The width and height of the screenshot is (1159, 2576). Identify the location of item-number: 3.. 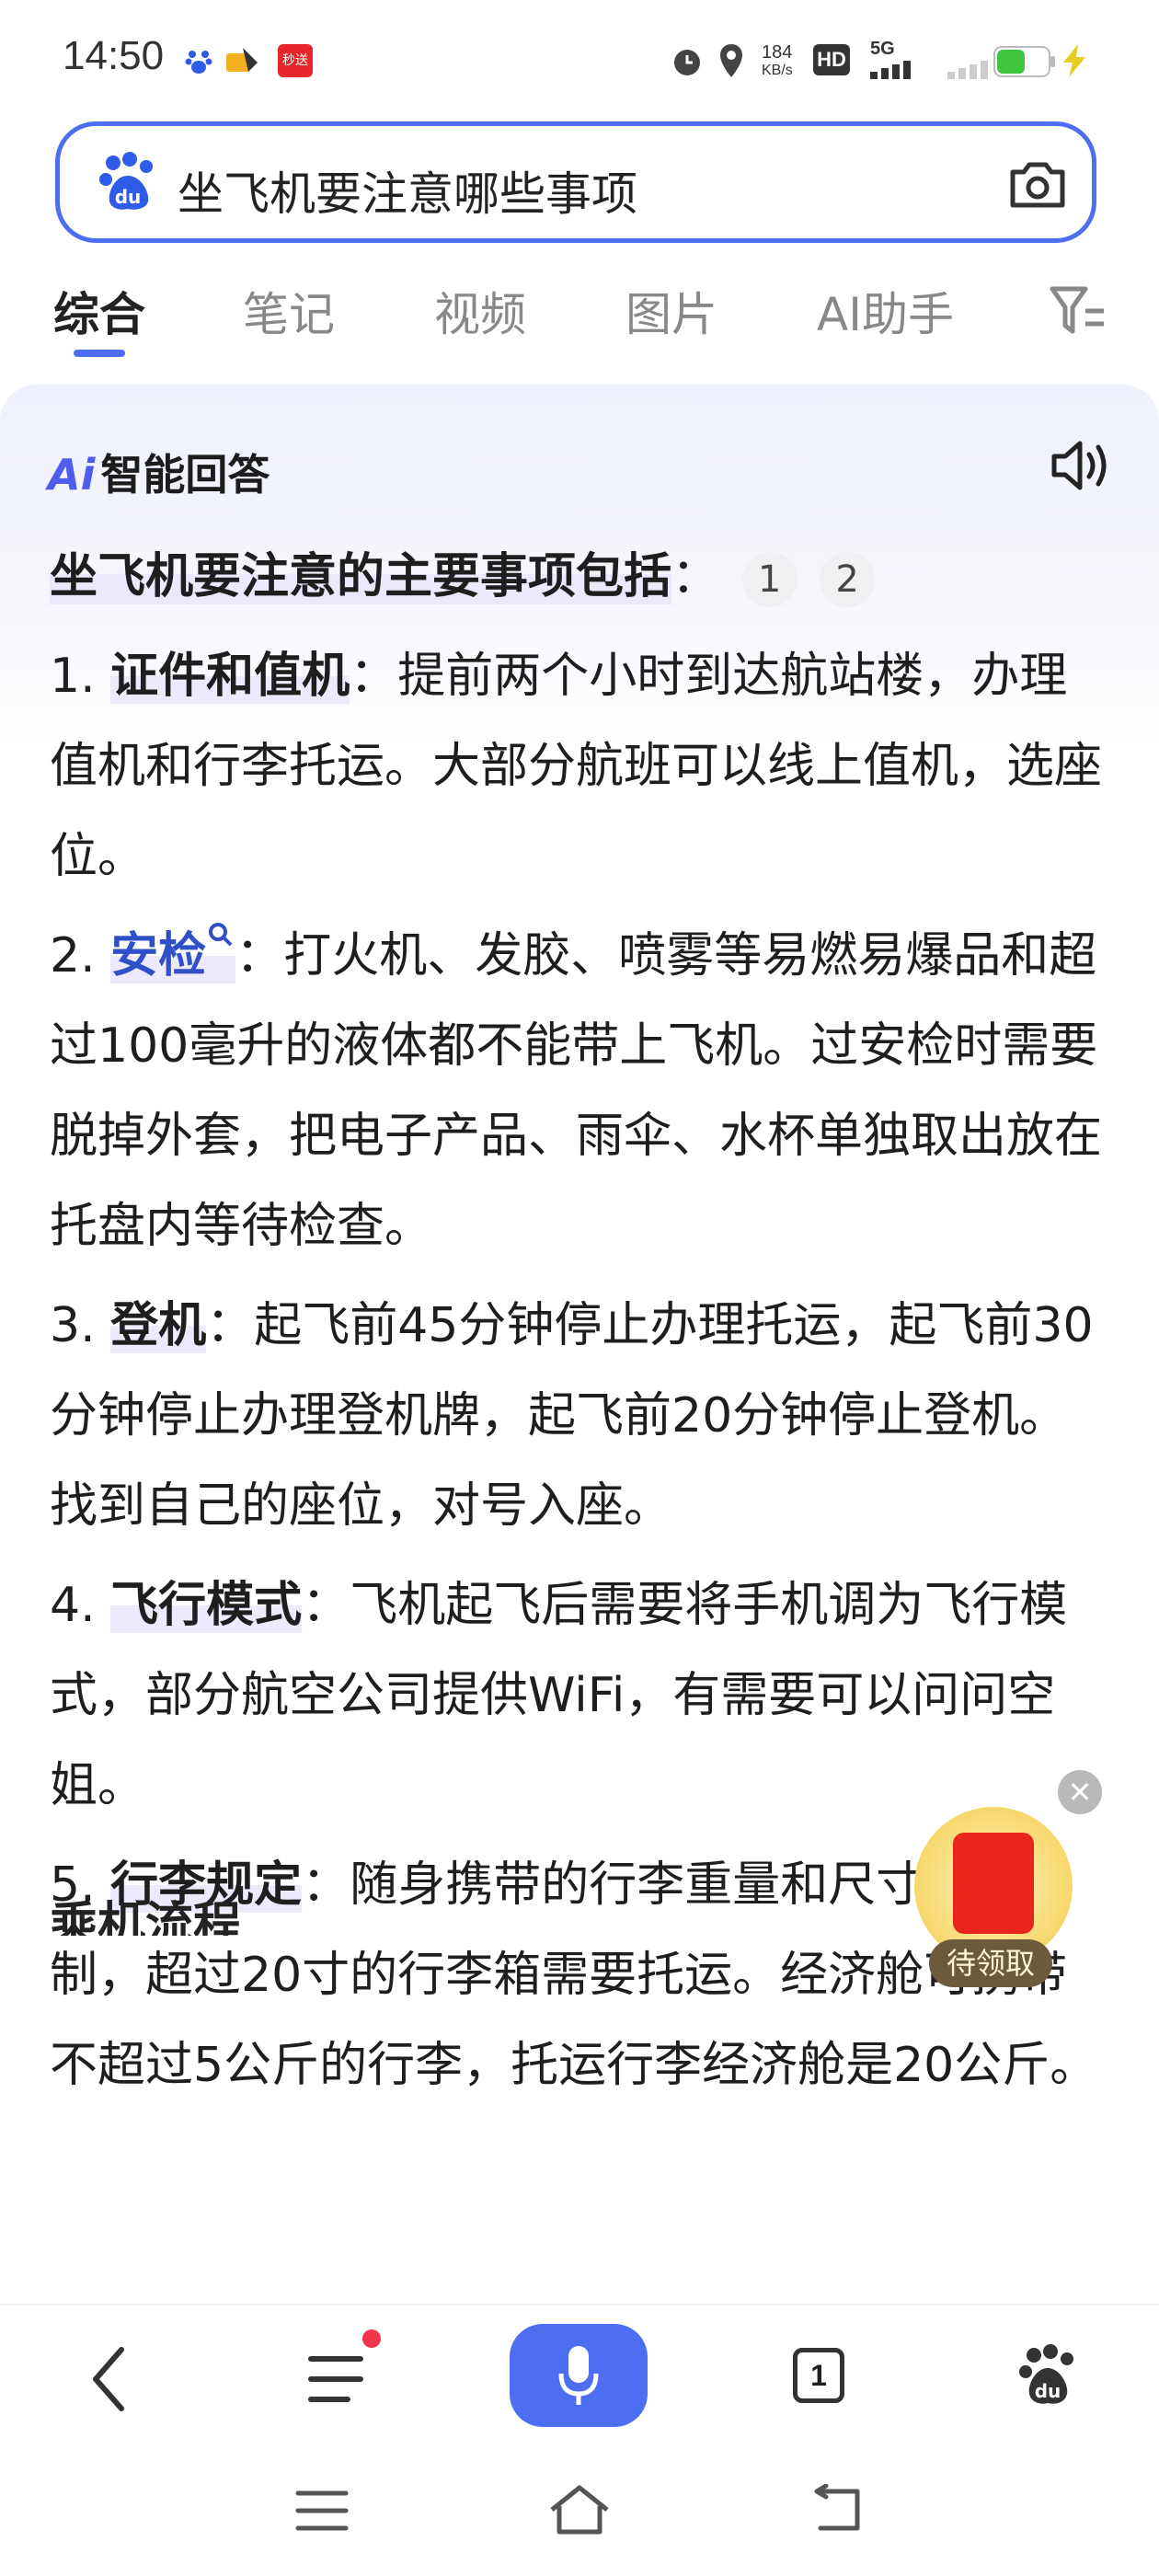
(73, 1325).